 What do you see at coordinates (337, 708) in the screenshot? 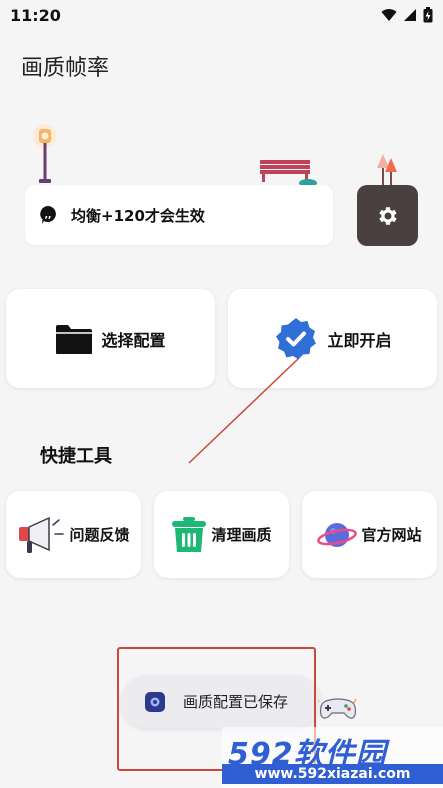
I see `gamepad-illustration` at bounding box center [337, 708].